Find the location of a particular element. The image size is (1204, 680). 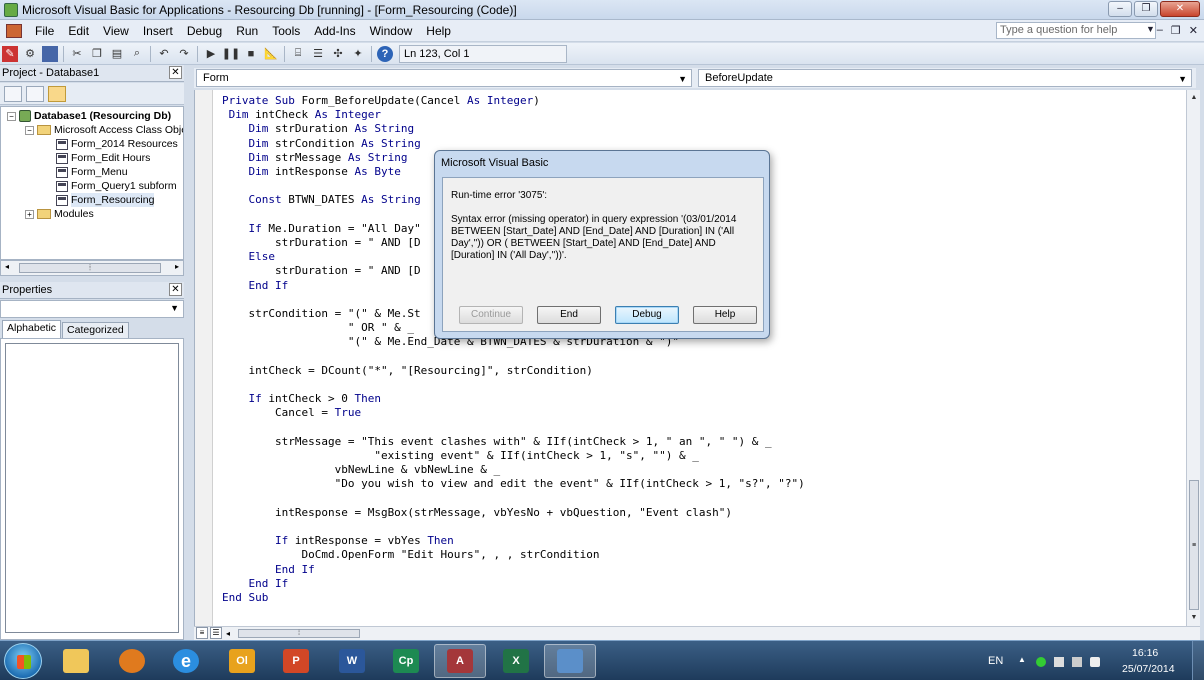

language-indicator: EN is located at coordinates (995, 661).